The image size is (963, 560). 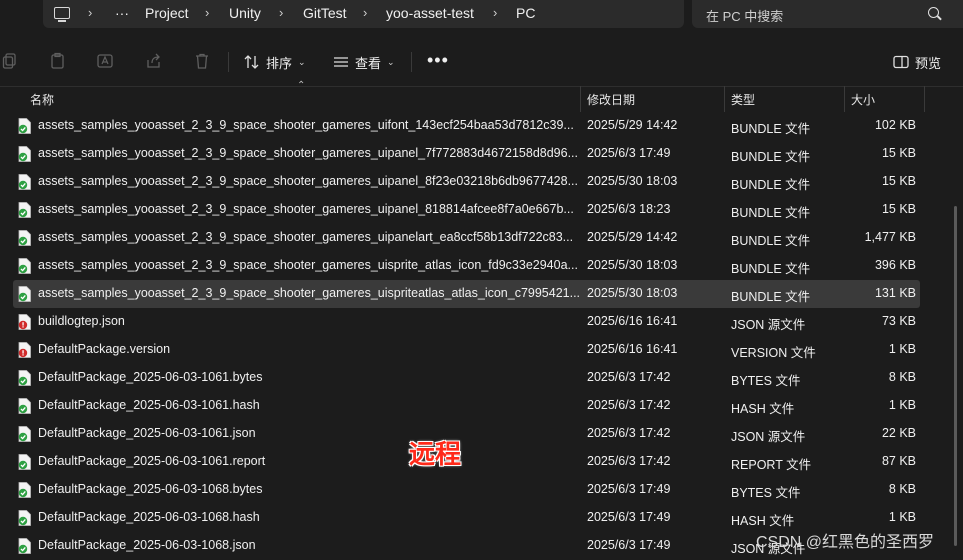 I want to click on sort-button: 排序 ⌄, so click(x=275, y=62).